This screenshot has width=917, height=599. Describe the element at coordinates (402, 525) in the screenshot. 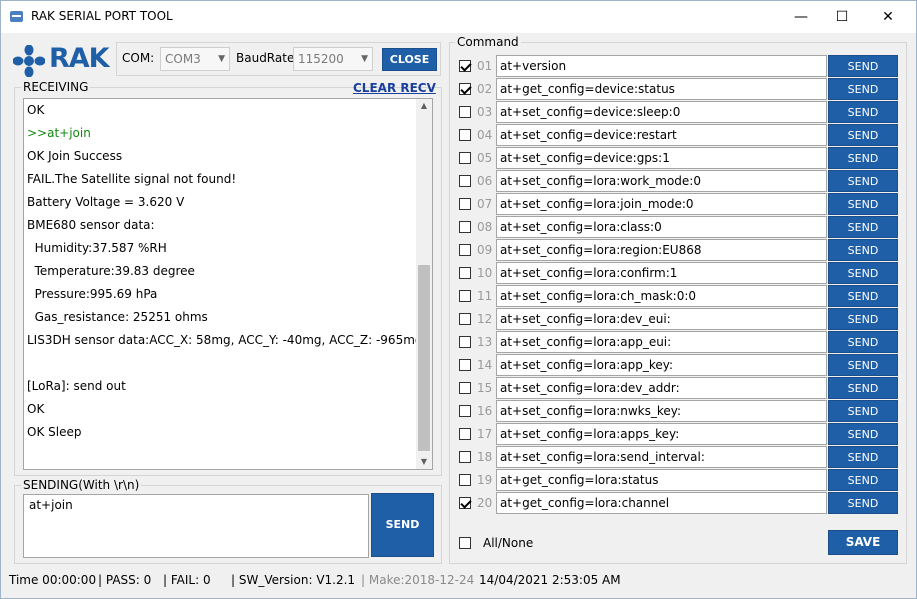

I see `send-button: SEND` at that location.